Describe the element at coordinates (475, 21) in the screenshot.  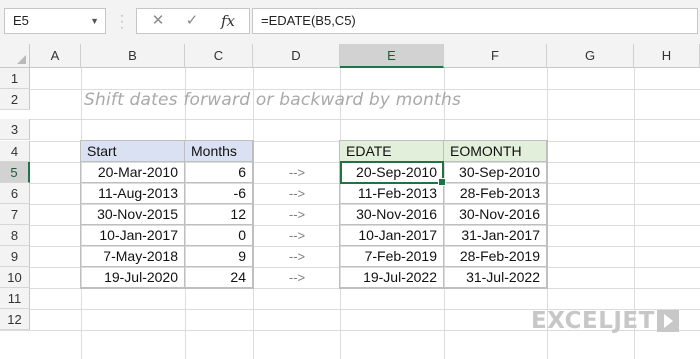
I see `formula-input: =EDATE(B5,C5)` at that location.